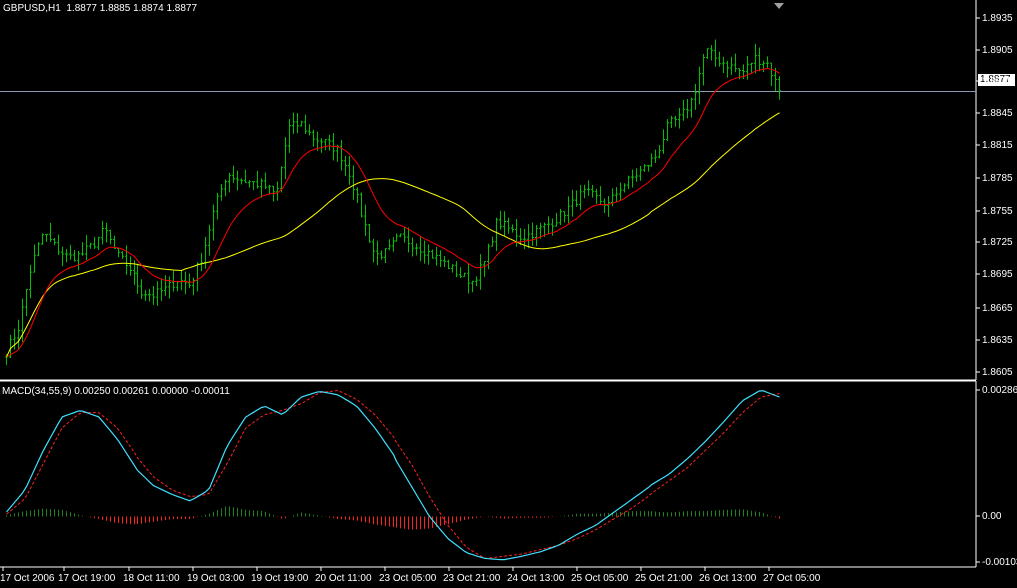  Describe the element at coordinates (664, 578) in the screenshot. I see `time-tick-label: 25 Oct 21:00` at that location.